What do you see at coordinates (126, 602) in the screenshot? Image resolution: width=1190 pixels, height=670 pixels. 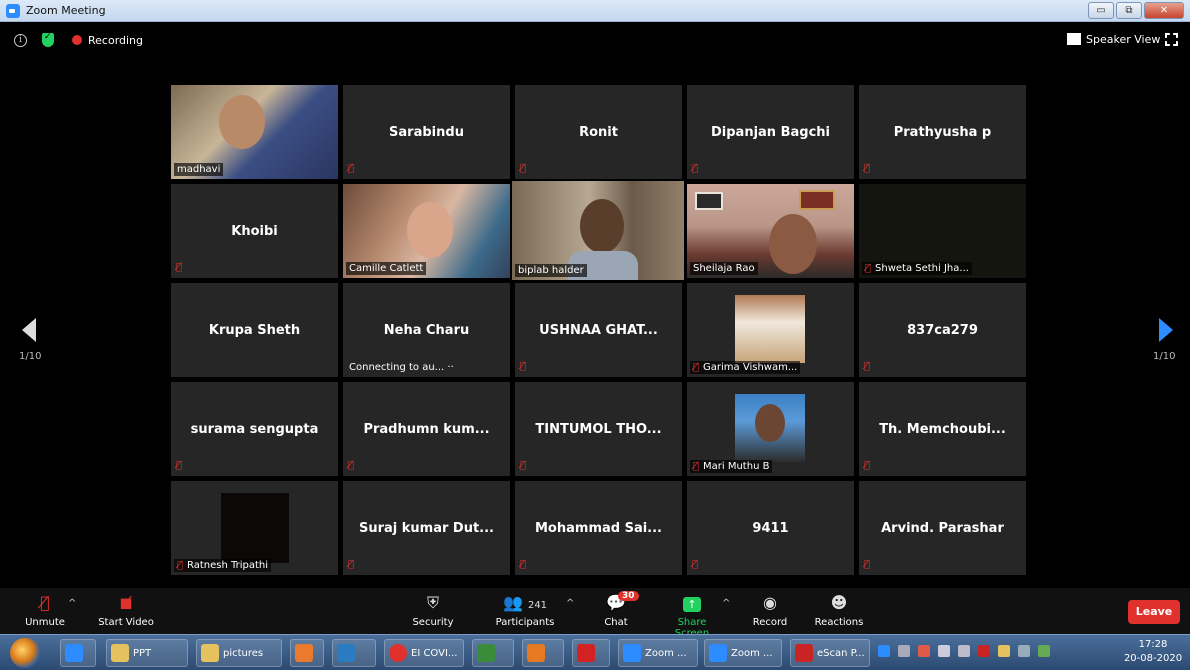 I see `video-off-icon: ◼̸` at bounding box center [126, 602].